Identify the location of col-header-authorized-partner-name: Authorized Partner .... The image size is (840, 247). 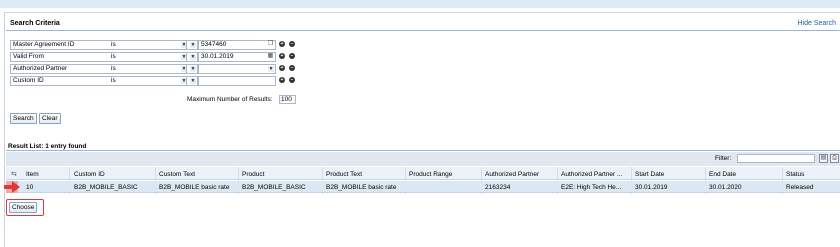
(591, 174).